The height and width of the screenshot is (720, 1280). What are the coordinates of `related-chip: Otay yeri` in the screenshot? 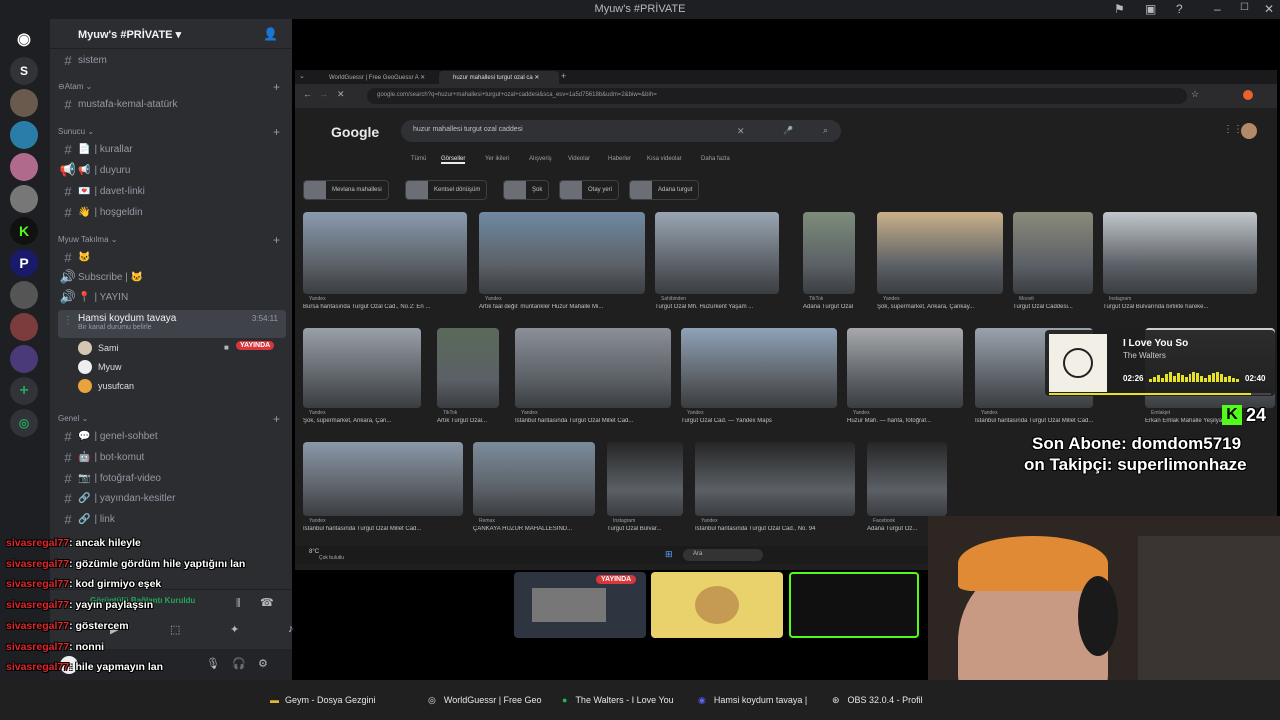 It's located at (589, 190).